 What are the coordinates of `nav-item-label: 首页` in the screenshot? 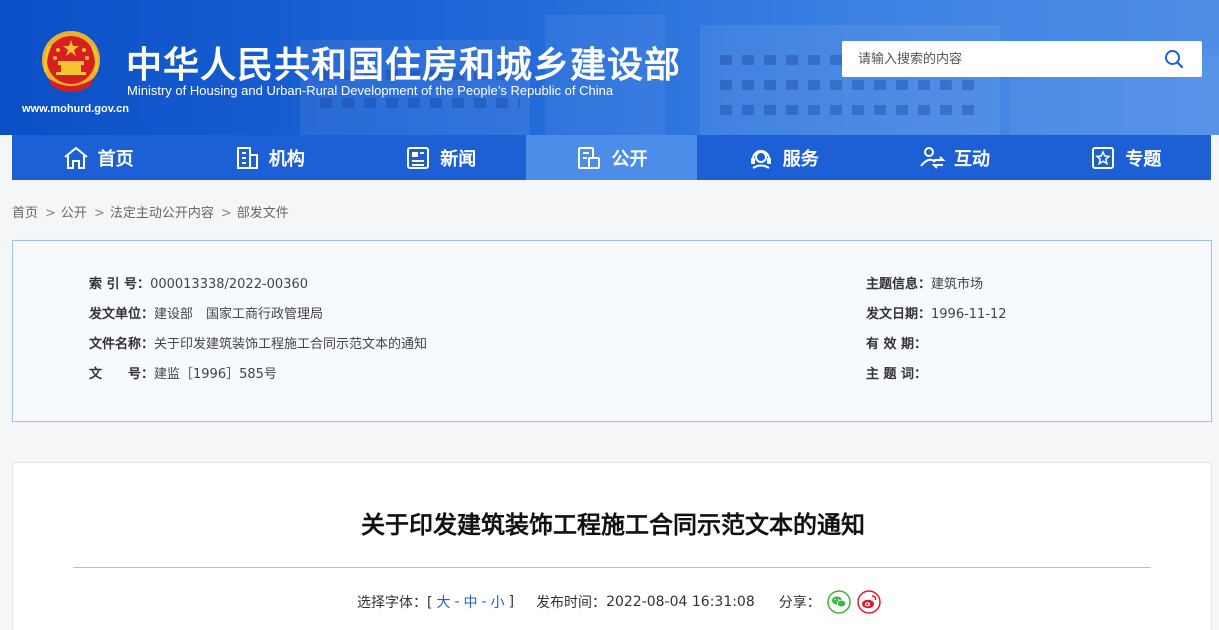 It's located at (115, 159).